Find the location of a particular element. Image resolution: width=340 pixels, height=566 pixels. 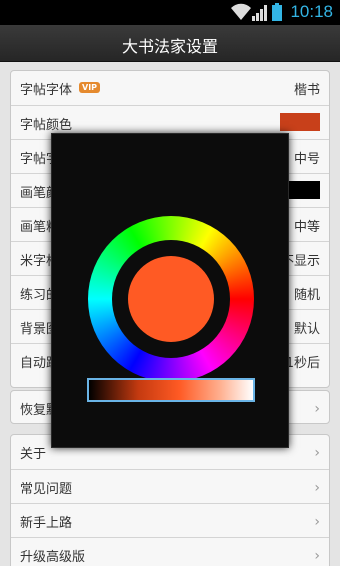

setting-font-color-label: 字帖颜色 is located at coordinates (46, 125).